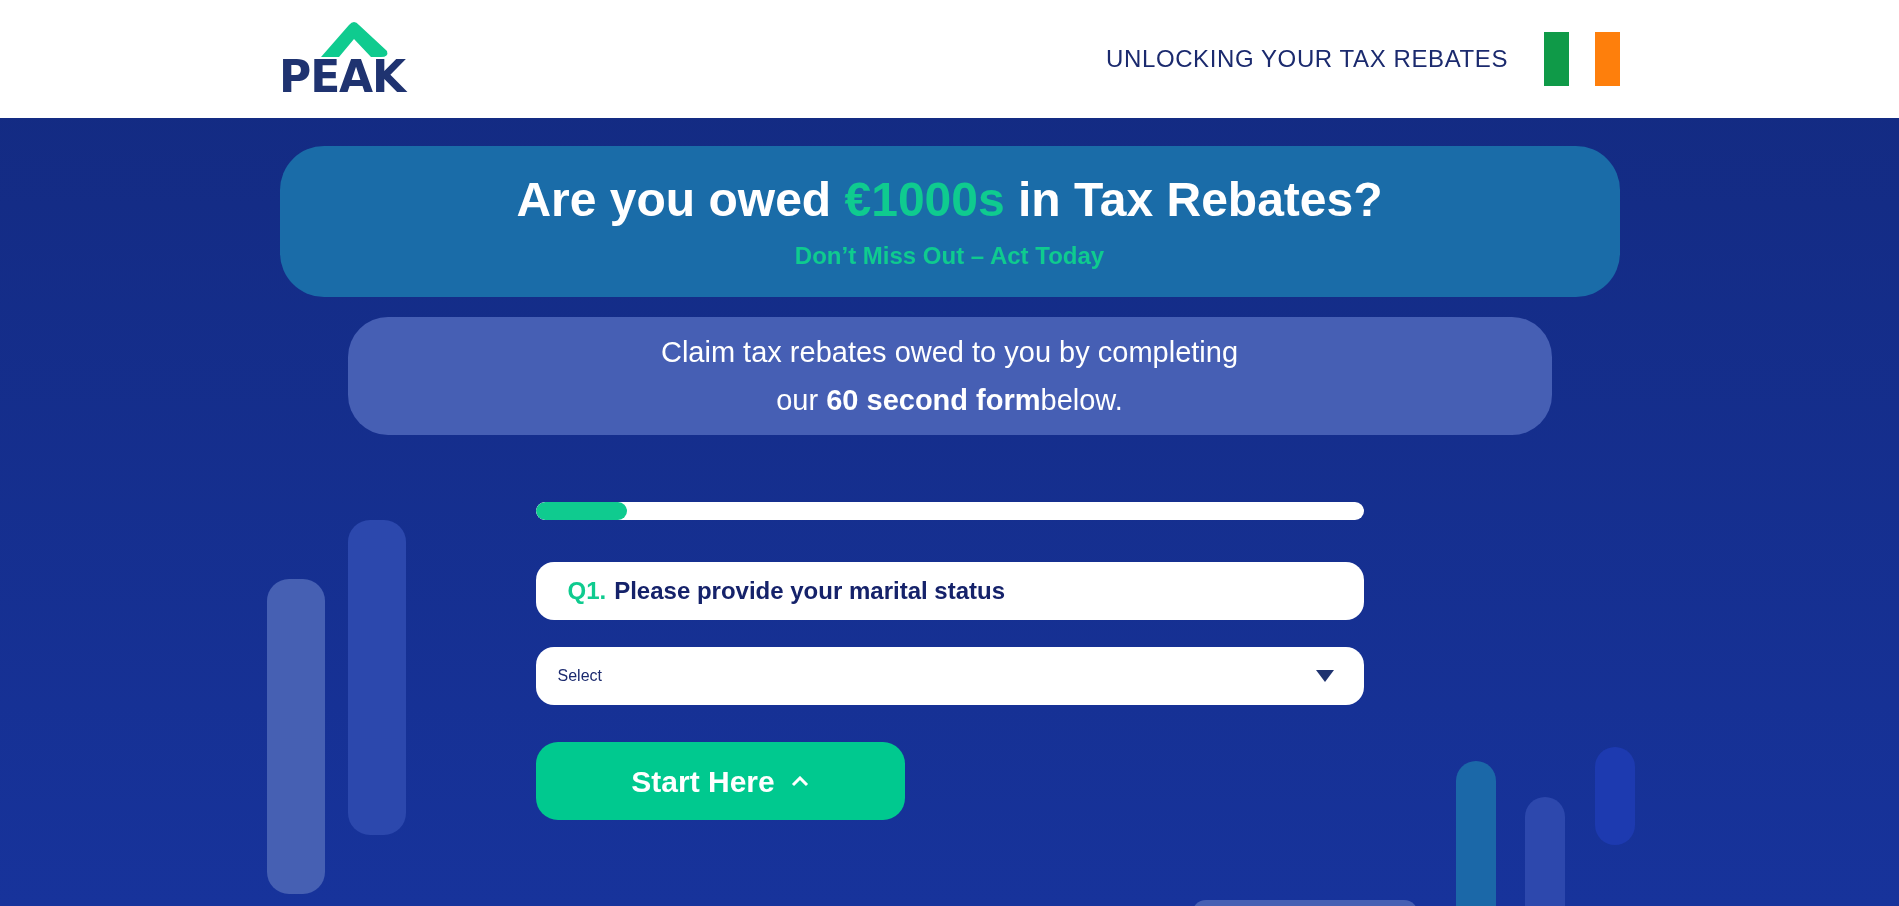 Image resolution: width=1899 pixels, height=906 pixels. Describe the element at coordinates (587, 591) in the screenshot. I see `question-number: Q1.` at that location.